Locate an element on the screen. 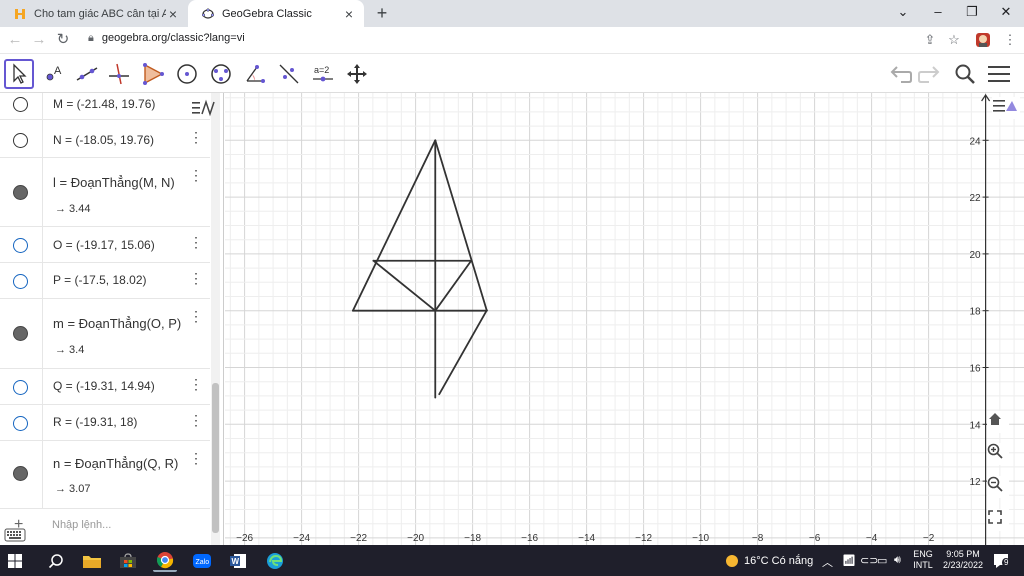  start-icon is located at coordinates (15, 560).